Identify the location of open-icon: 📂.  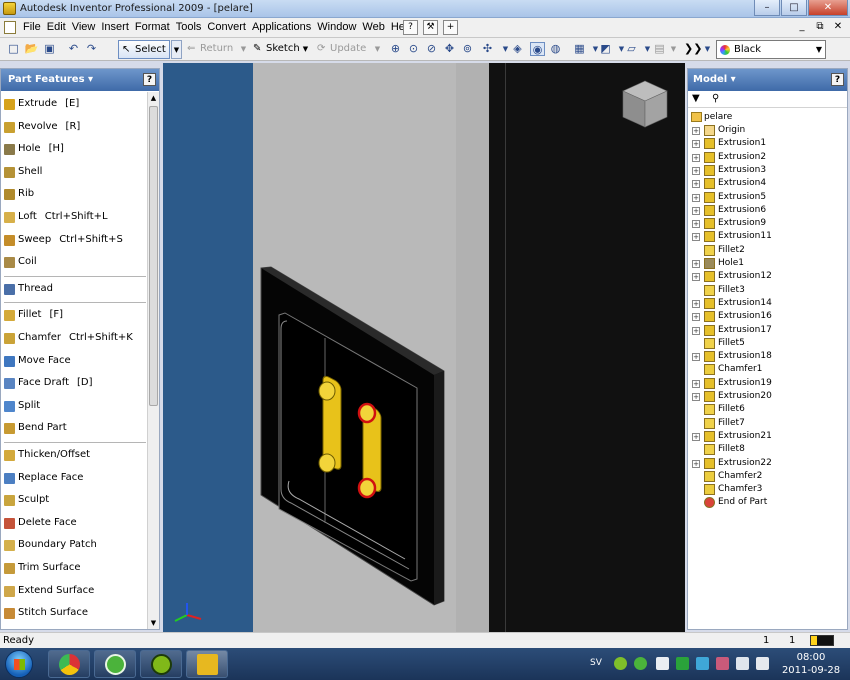
(31, 49).